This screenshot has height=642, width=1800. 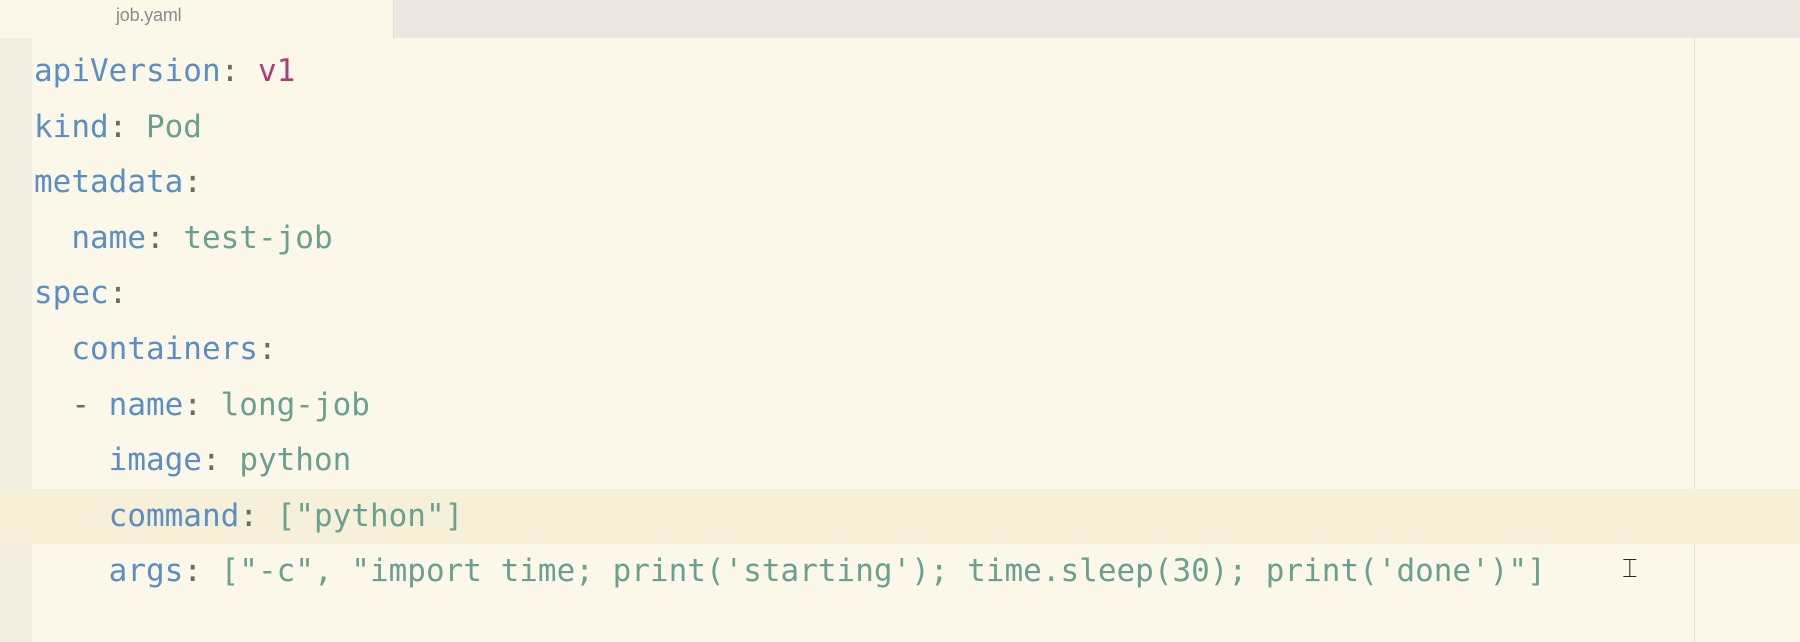 I want to click on yaml-key: args, so click(x=146, y=571).